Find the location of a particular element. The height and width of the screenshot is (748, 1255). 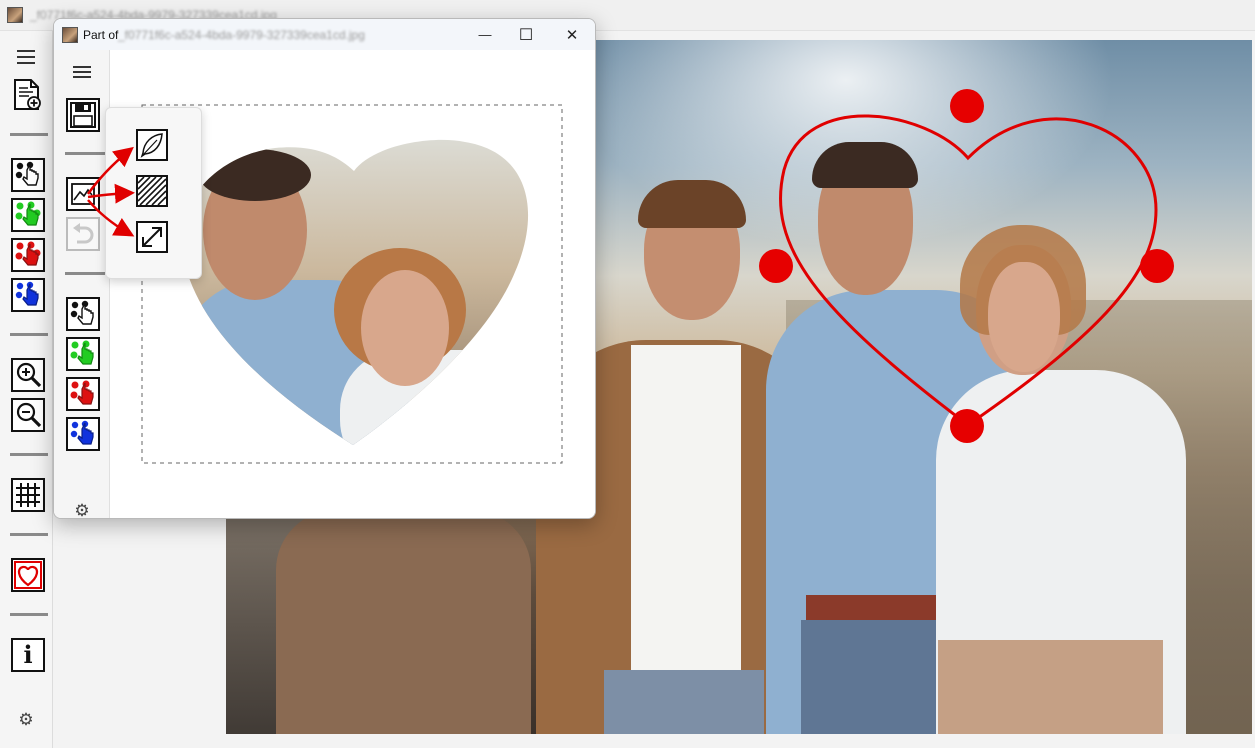

hamburger-menu-icon is located at coordinates (26, 57).